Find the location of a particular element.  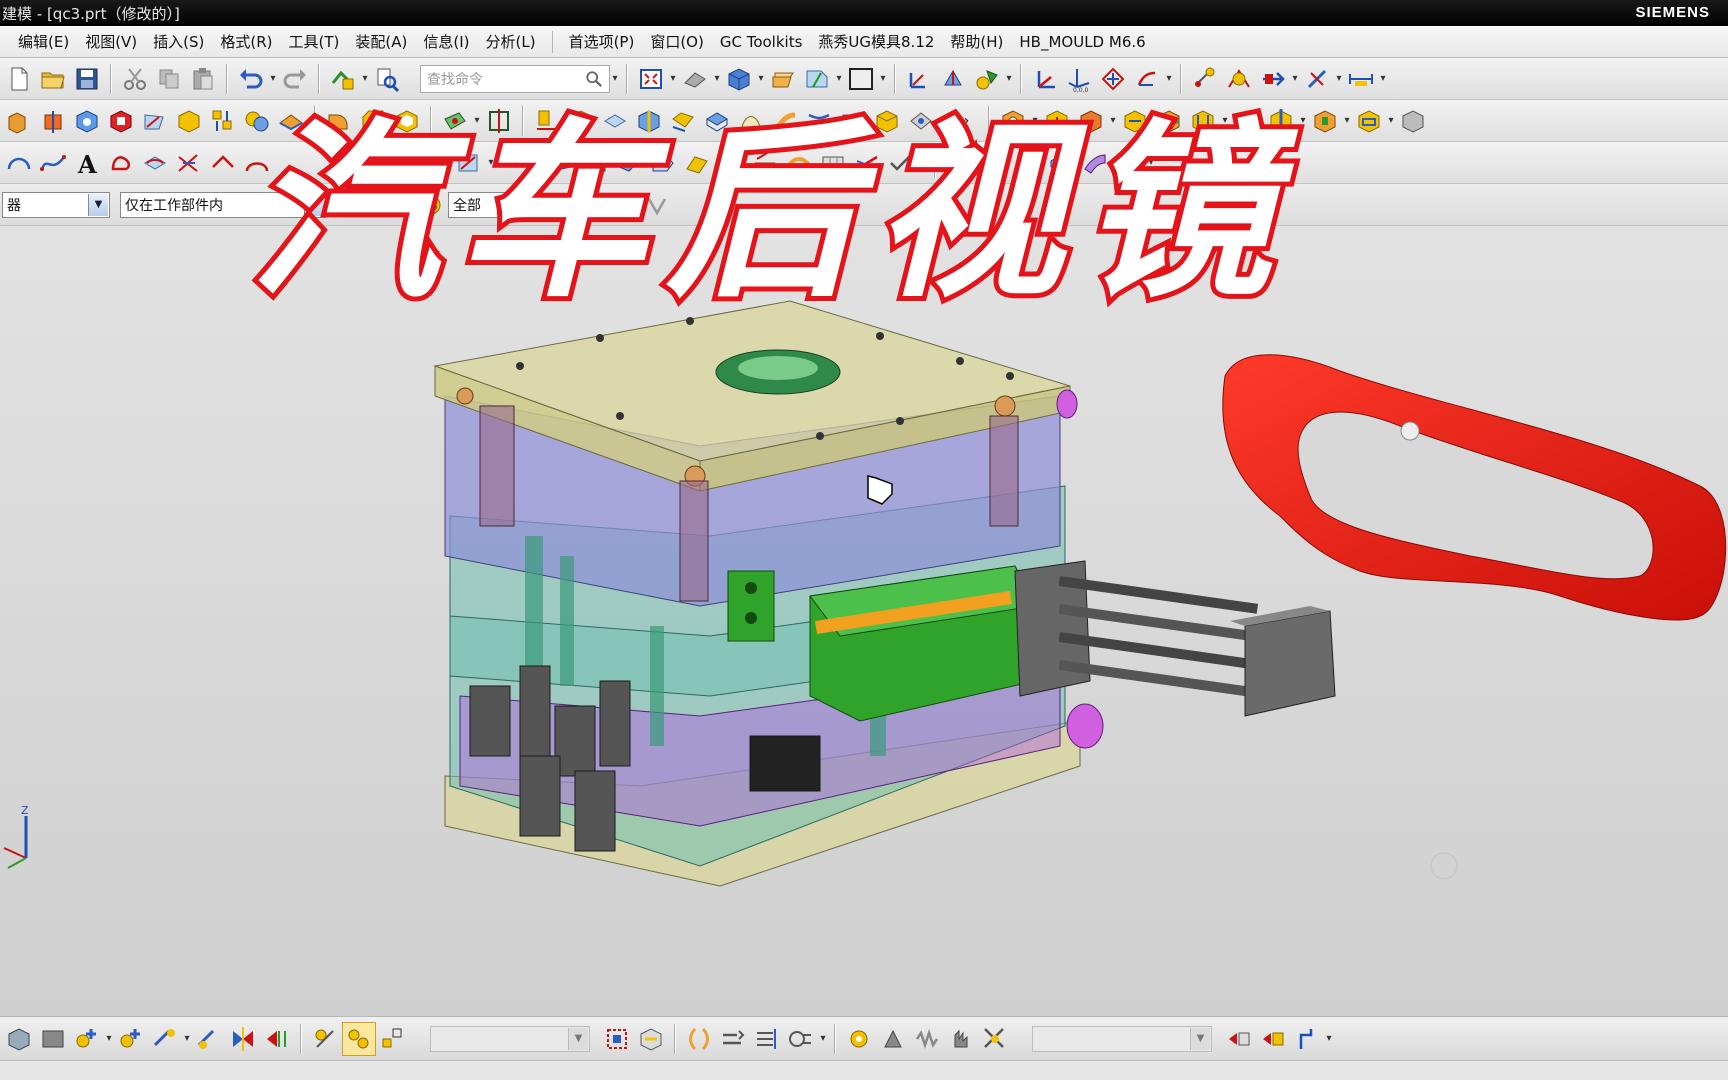

menu-assembly: 装配(A) is located at coordinates (381, 42).